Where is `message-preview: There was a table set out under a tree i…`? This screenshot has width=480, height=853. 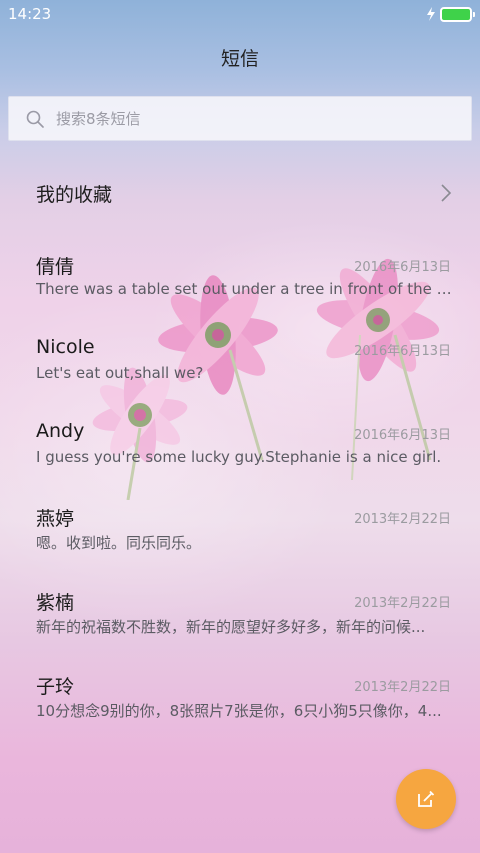 message-preview: There was a table set out under a tree i… is located at coordinates (244, 289).